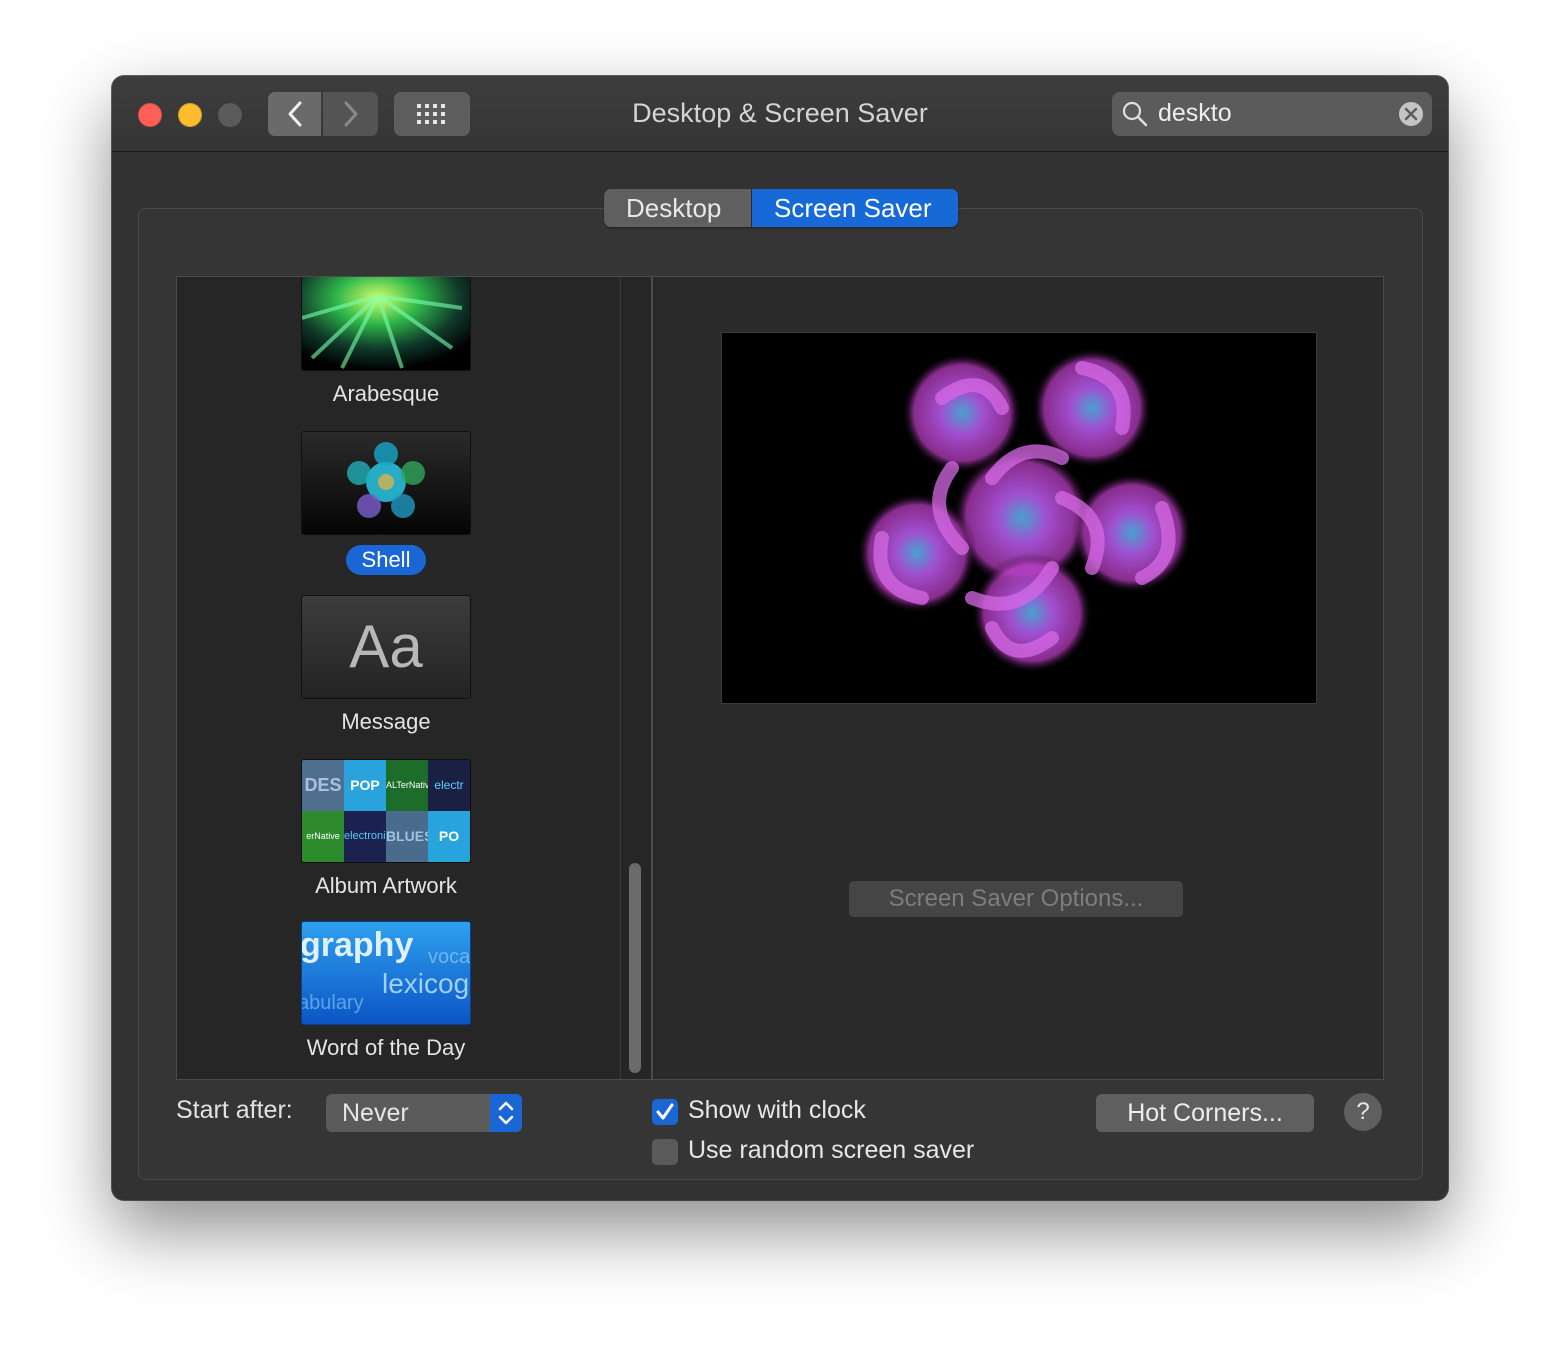 Image resolution: width=1560 pixels, height=1348 pixels. What do you see at coordinates (620, 678) in the screenshot?
I see `list-divider` at bounding box center [620, 678].